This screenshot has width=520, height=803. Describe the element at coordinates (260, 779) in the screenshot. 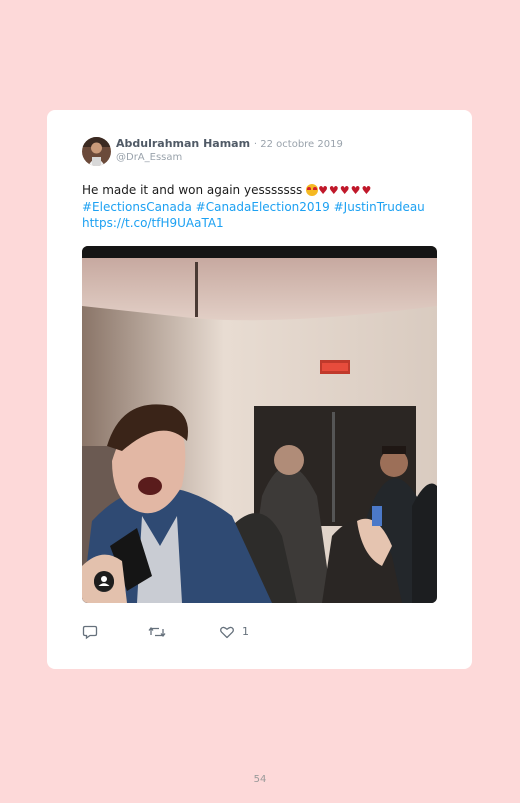

I see `page-number: 54` at that location.